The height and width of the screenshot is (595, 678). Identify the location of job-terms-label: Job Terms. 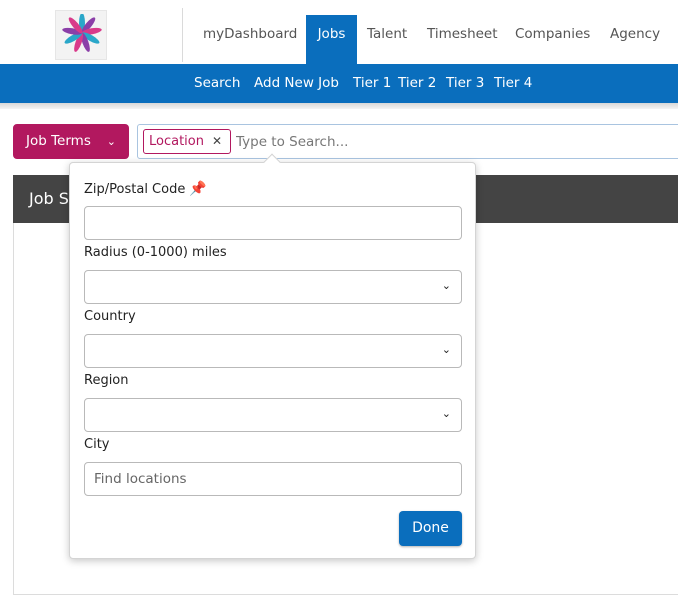
(58, 141).